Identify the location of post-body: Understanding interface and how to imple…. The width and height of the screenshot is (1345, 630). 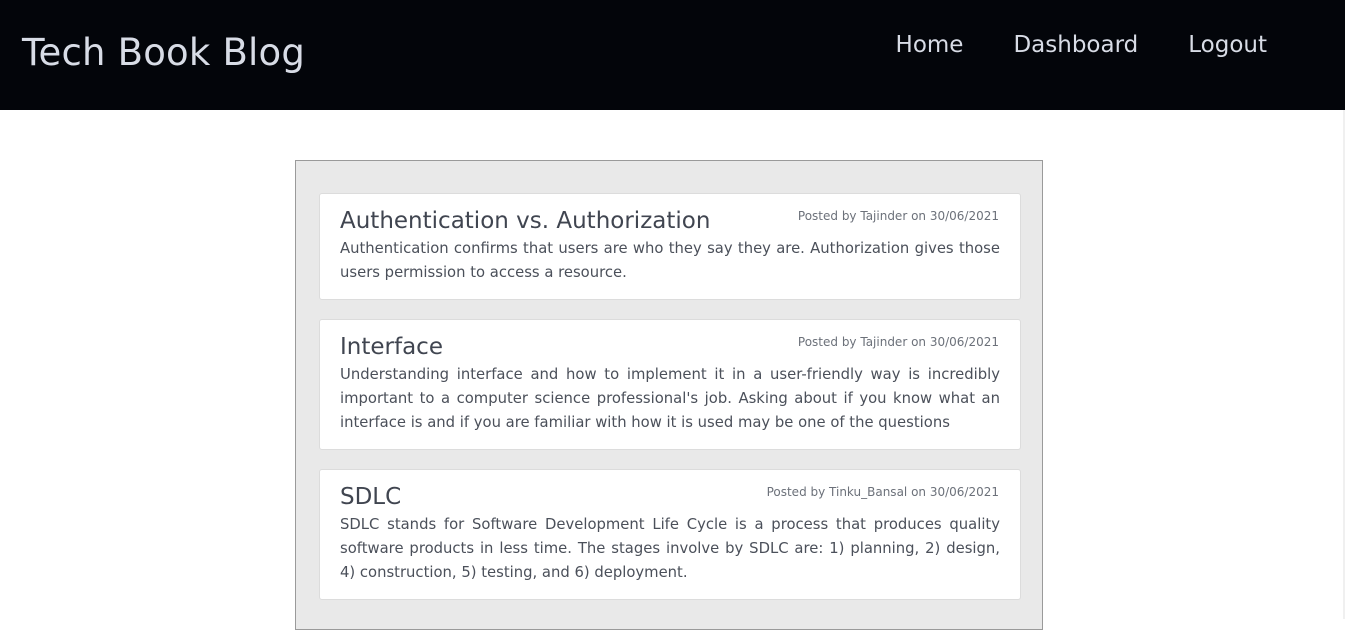
(670, 398).